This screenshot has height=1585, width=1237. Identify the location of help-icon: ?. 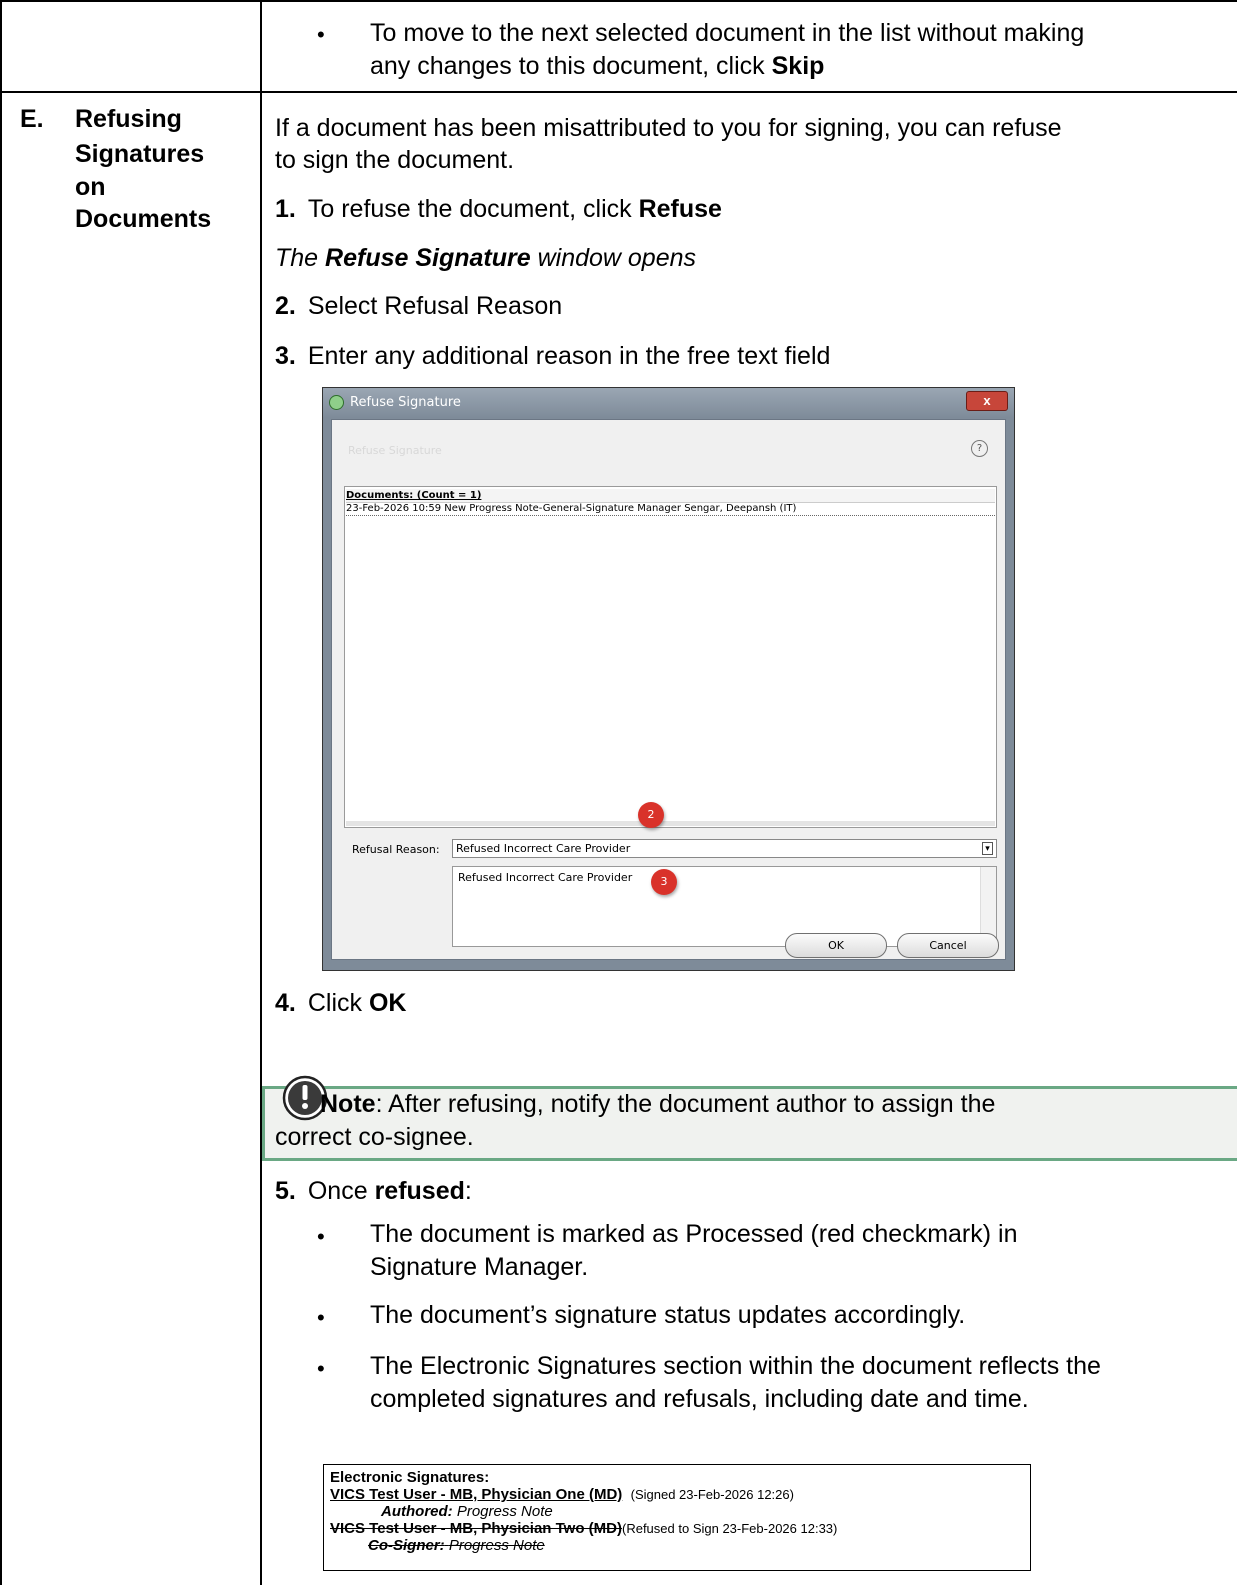
(979, 448).